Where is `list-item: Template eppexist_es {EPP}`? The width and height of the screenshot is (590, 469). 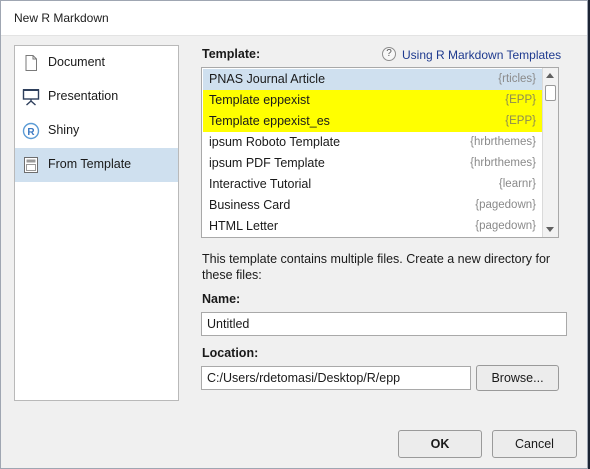
list-item: Template eppexist_es {EPP} is located at coordinates (372, 121).